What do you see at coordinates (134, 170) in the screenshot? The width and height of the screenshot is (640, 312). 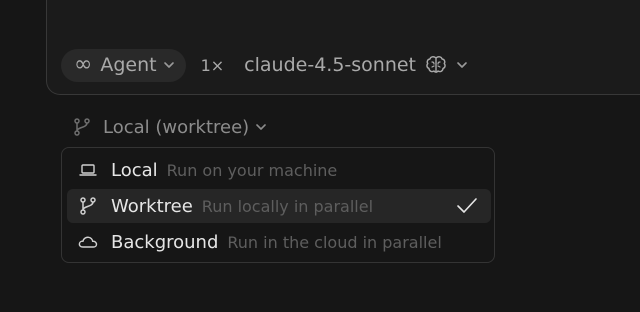 I see `menu-item-title: Local` at bounding box center [134, 170].